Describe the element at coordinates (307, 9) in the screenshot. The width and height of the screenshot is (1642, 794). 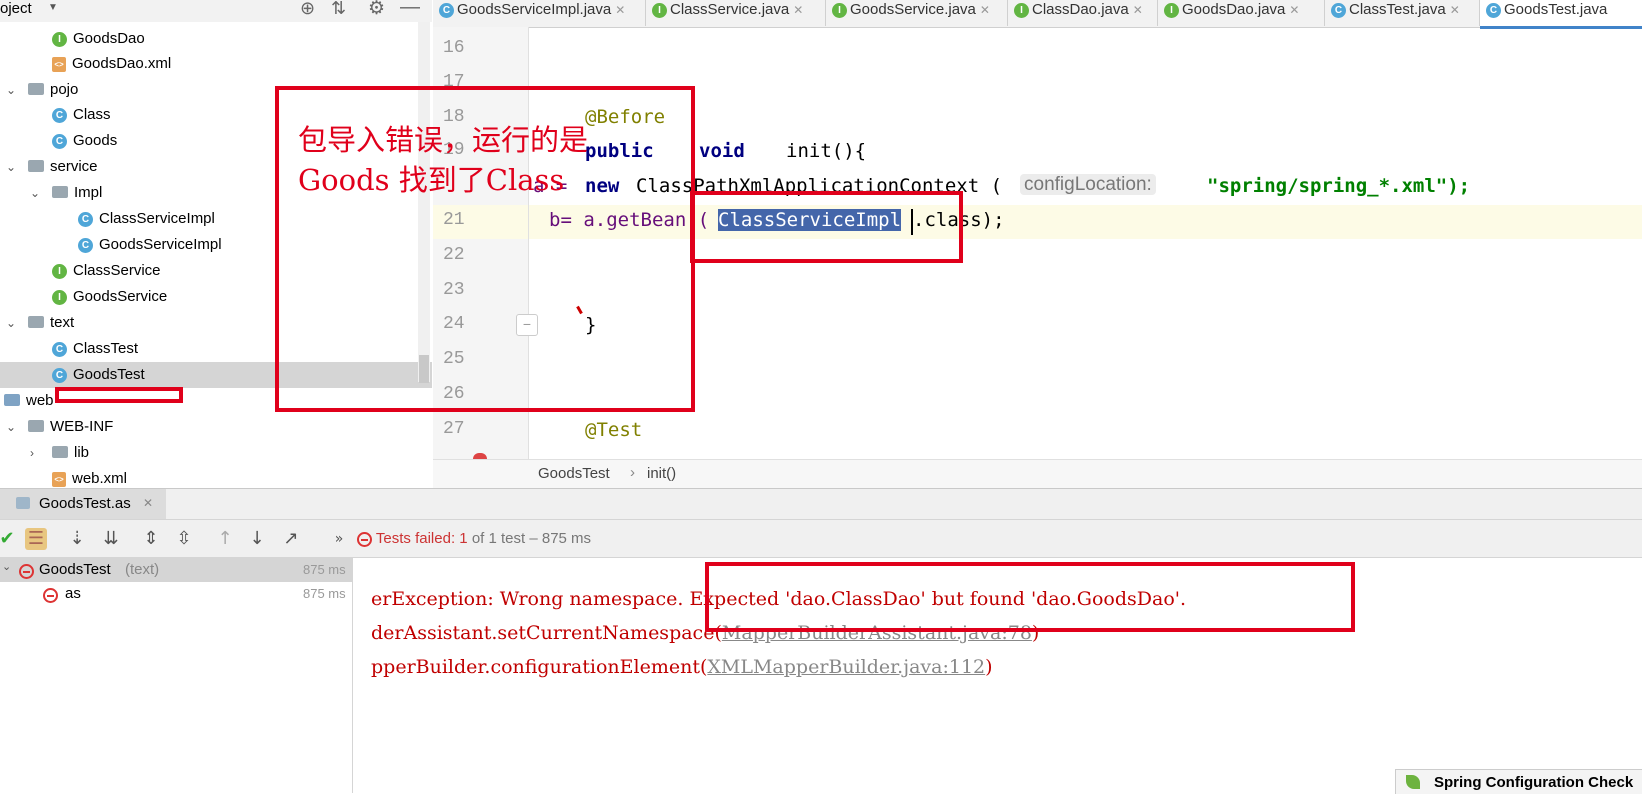
I see `locate-icon: ⊕` at that location.